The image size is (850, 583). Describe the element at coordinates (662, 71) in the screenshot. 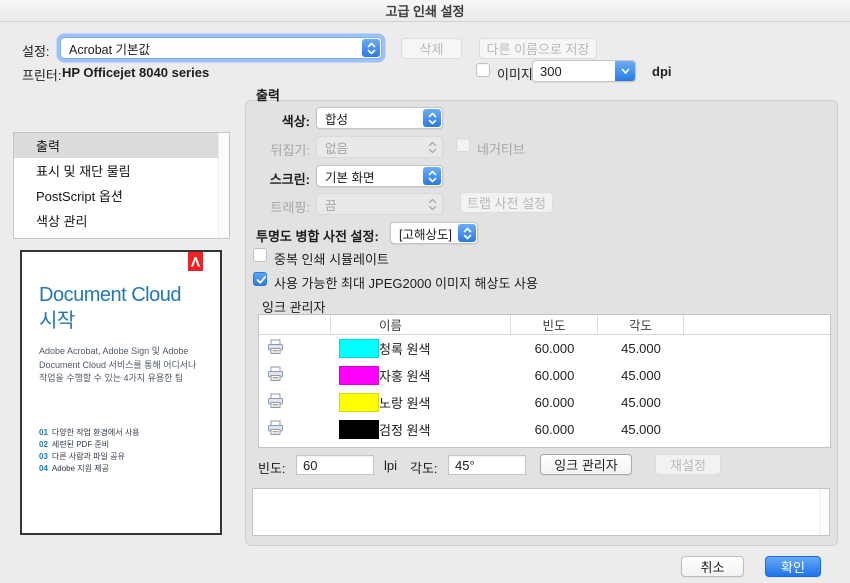

I see `dpi-unit-label: dpi` at that location.